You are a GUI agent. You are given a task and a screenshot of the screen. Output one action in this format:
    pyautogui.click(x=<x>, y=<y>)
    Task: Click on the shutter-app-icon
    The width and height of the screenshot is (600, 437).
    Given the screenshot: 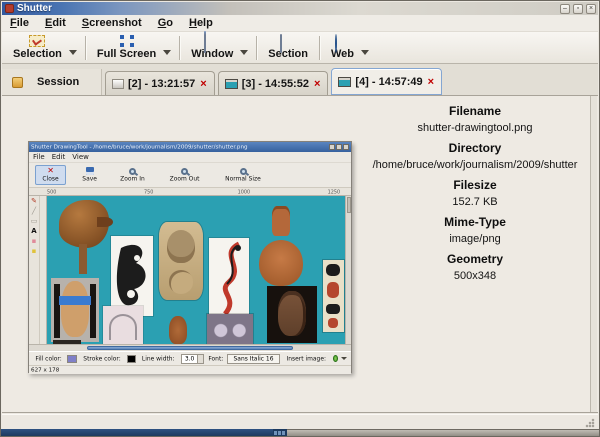 What is the action you would take?
    pyautogui.click(x=9, y=8)
    